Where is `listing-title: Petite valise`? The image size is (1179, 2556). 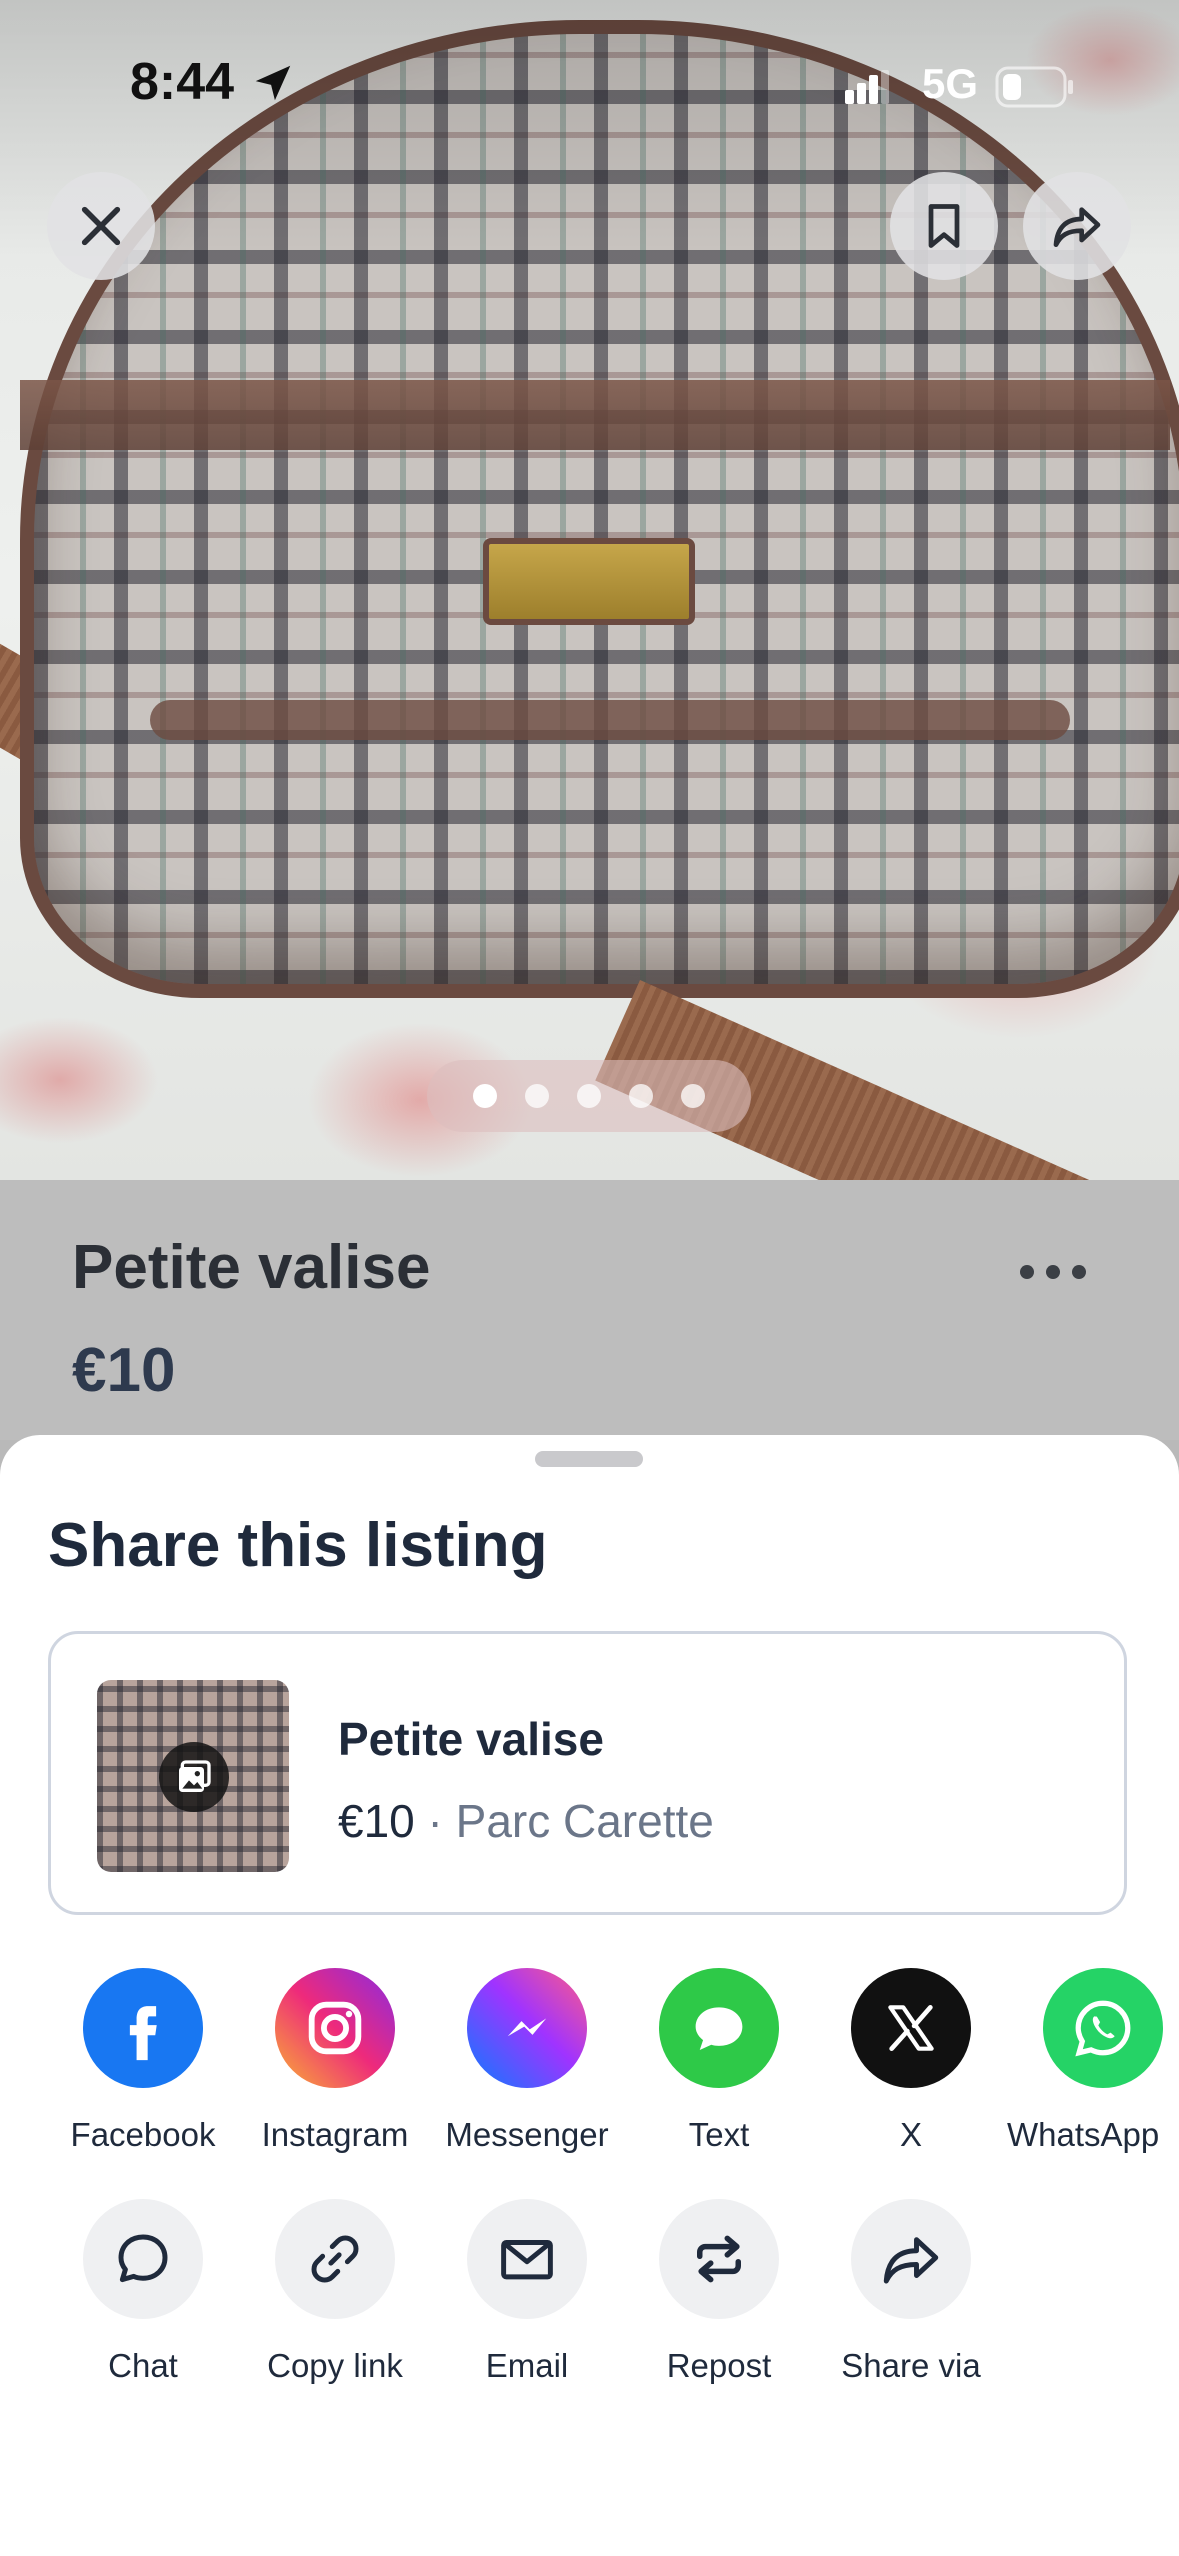
listing-title: Petite valise is located at coordinates (251, 1267).